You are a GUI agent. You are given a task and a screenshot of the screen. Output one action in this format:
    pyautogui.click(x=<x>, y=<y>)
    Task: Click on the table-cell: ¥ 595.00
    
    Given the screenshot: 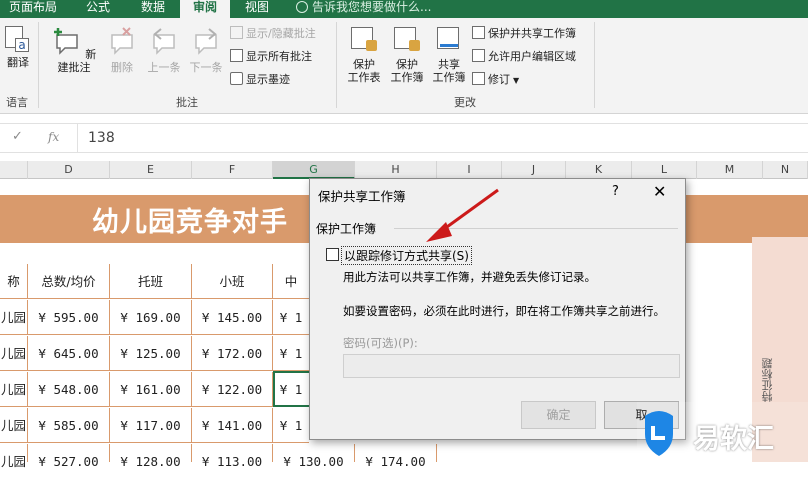 What is the action you would take?
    pyautogui.click(x=69, y=317)
    